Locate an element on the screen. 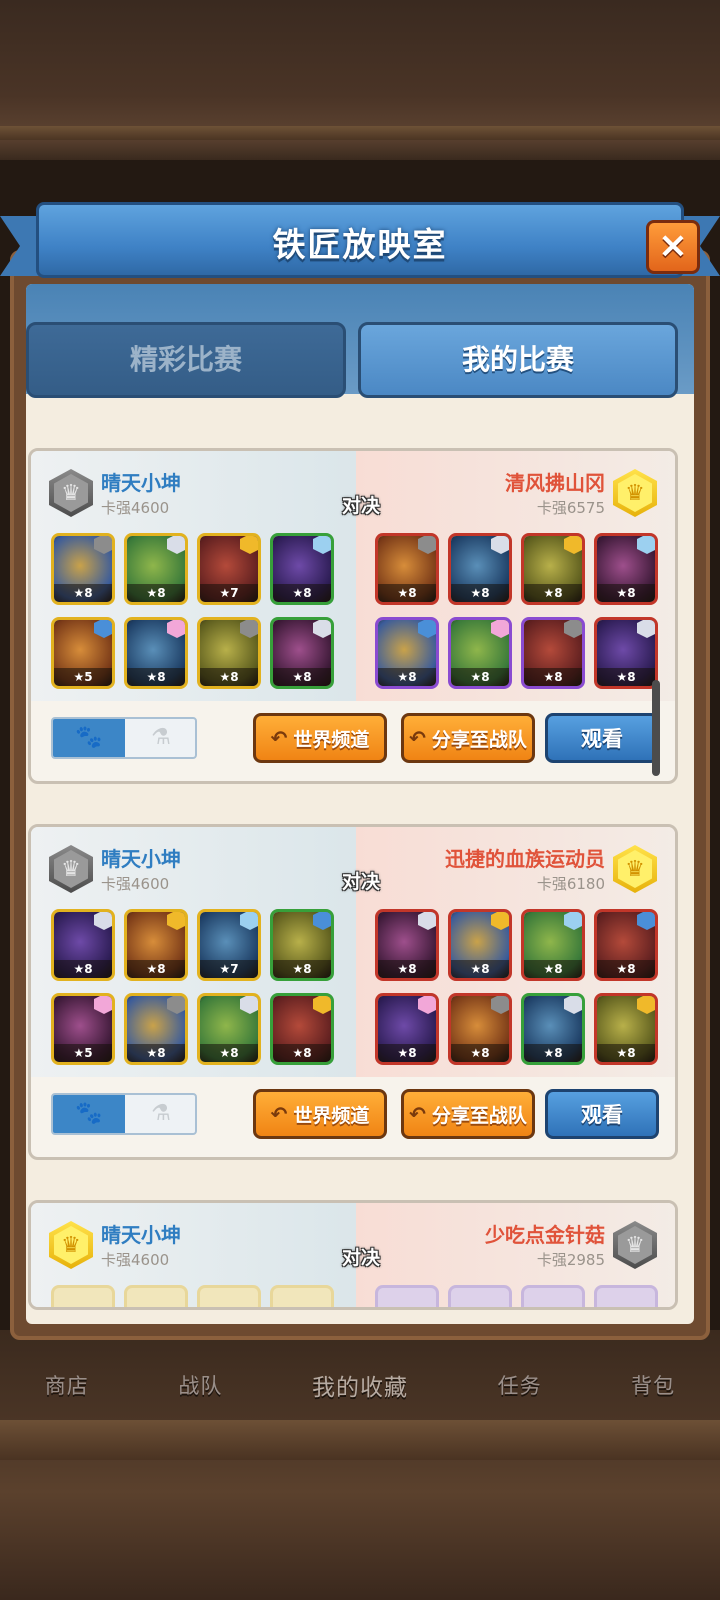 The image size is (720, 1600). page-title: 铁匠放映室 is located at coordinates (360, 244).